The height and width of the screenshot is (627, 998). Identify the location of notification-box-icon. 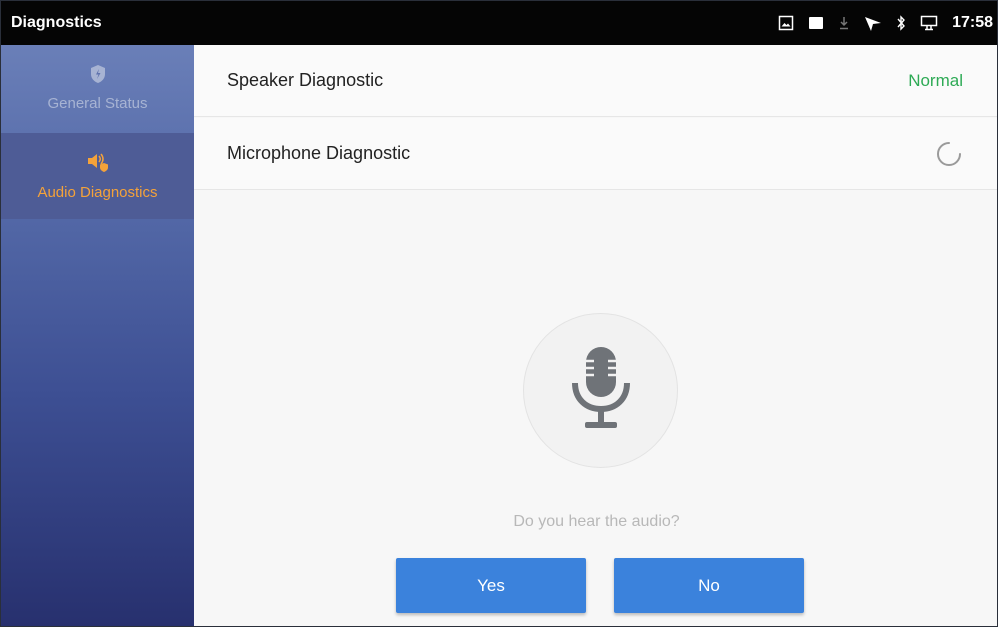
(816, 23).